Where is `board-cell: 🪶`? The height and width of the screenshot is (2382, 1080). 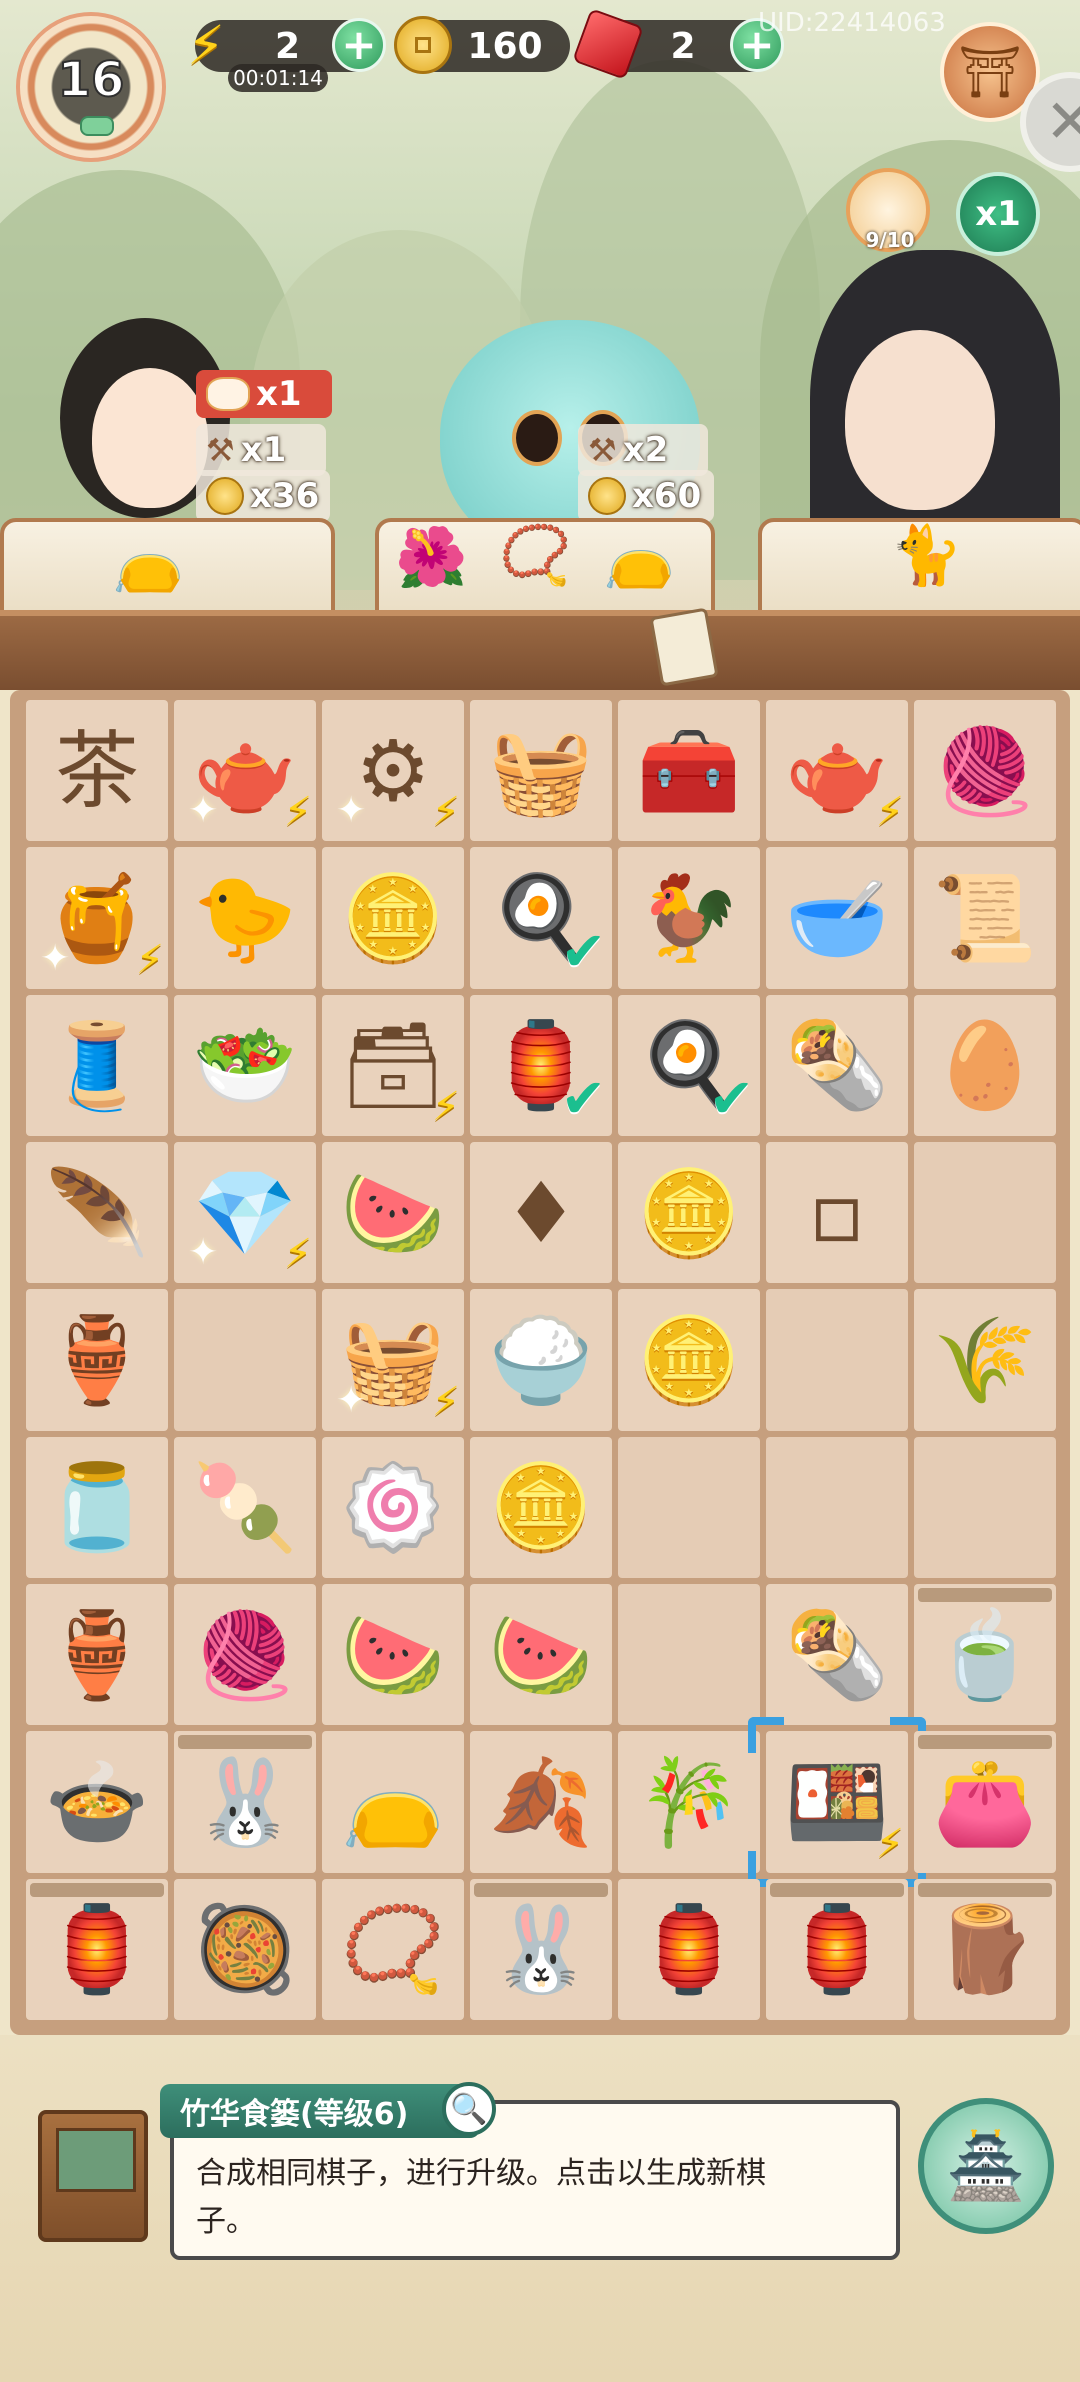
board-cell: 🪶 is located at coordinates (97, 1212).